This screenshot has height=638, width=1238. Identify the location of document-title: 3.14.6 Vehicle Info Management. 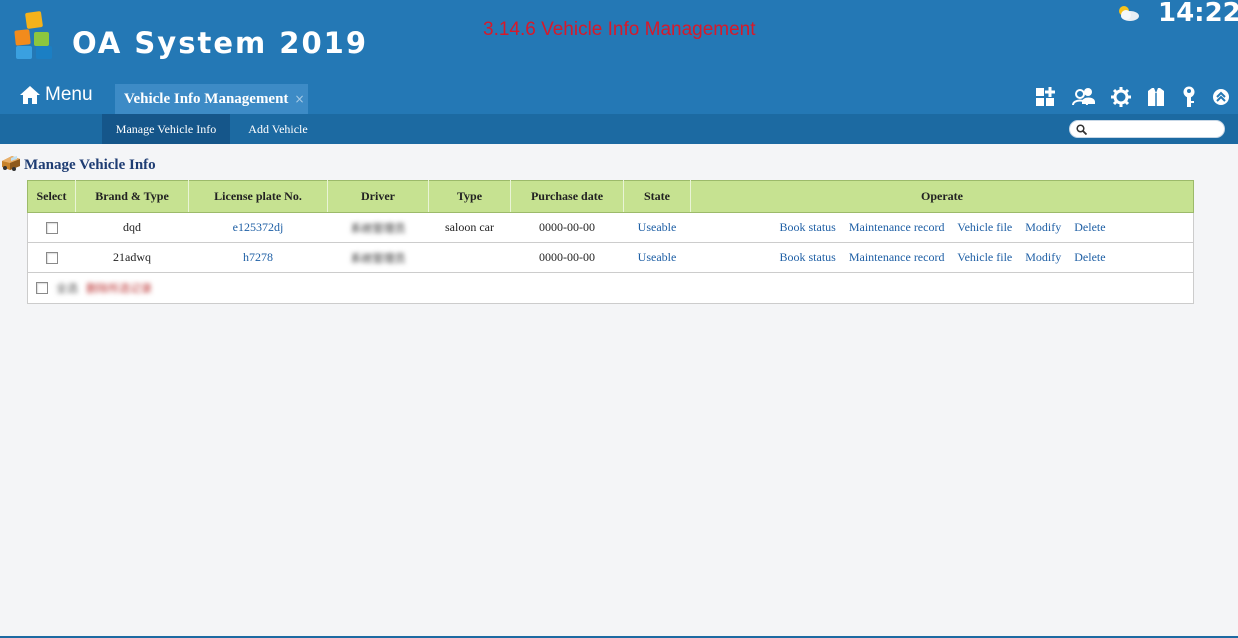
(619, 29).